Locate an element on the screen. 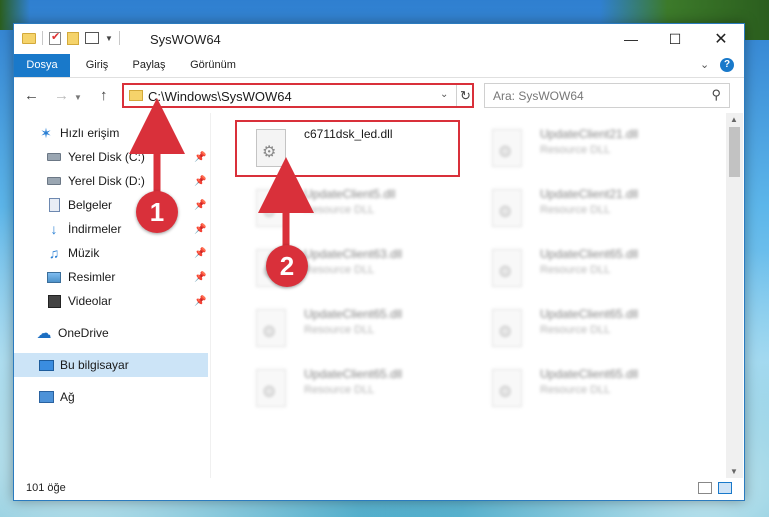  network-icon is located at coordinates (46, 397).